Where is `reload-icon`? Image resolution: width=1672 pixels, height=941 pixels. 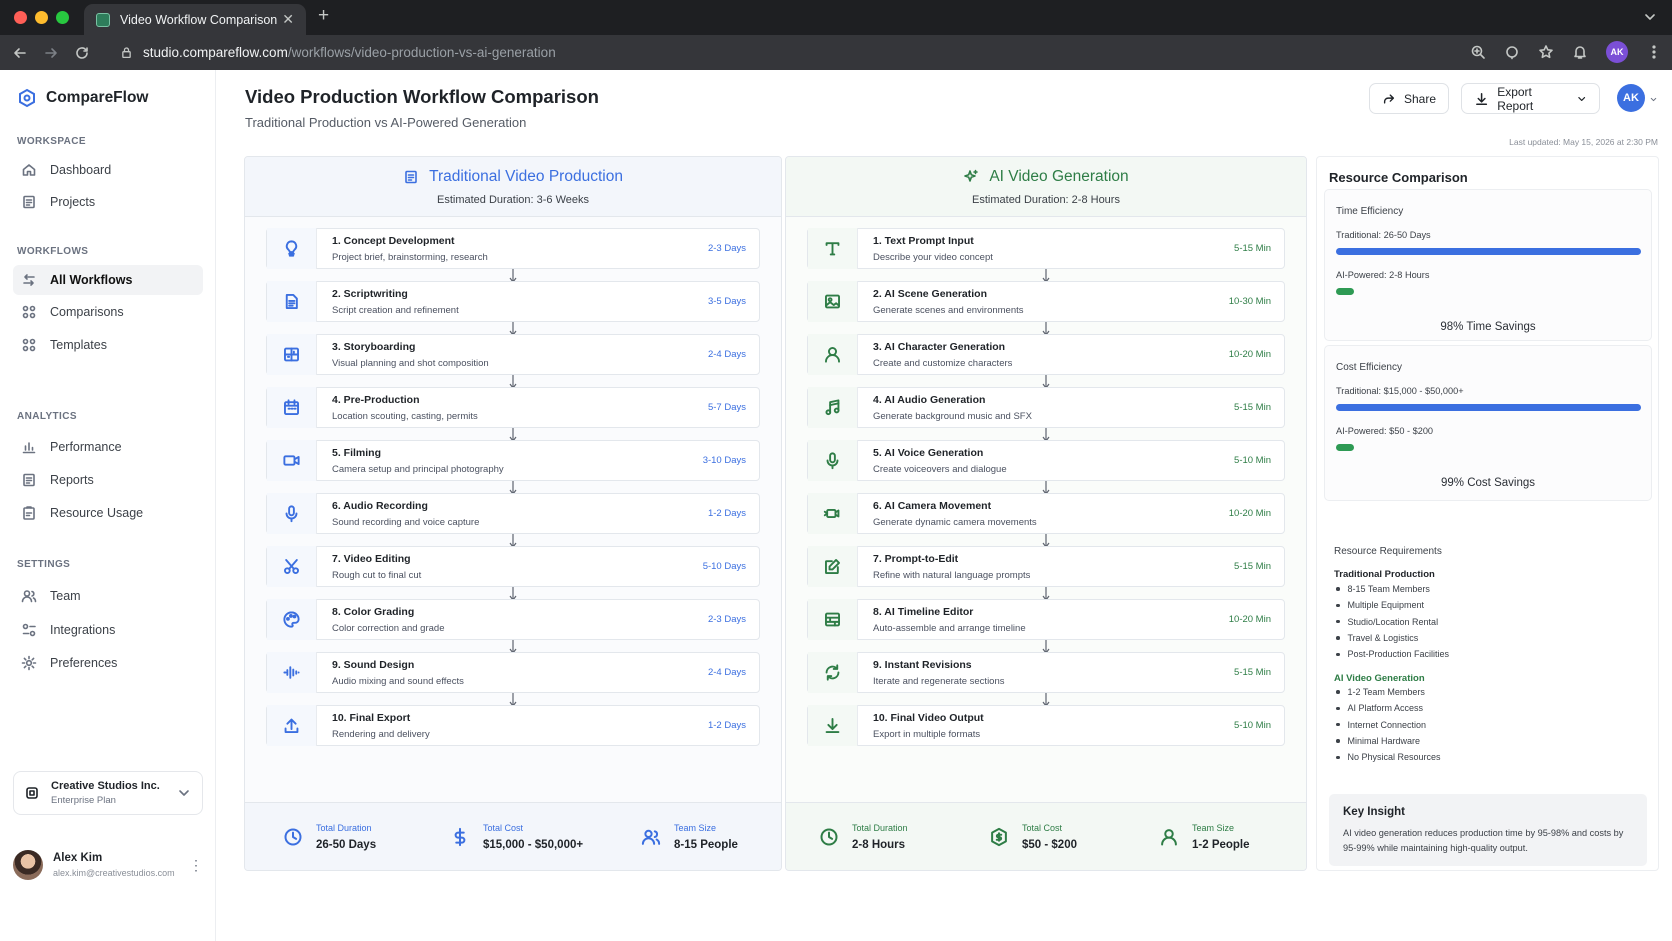 reload-icon is located at coordinates (82, 53).